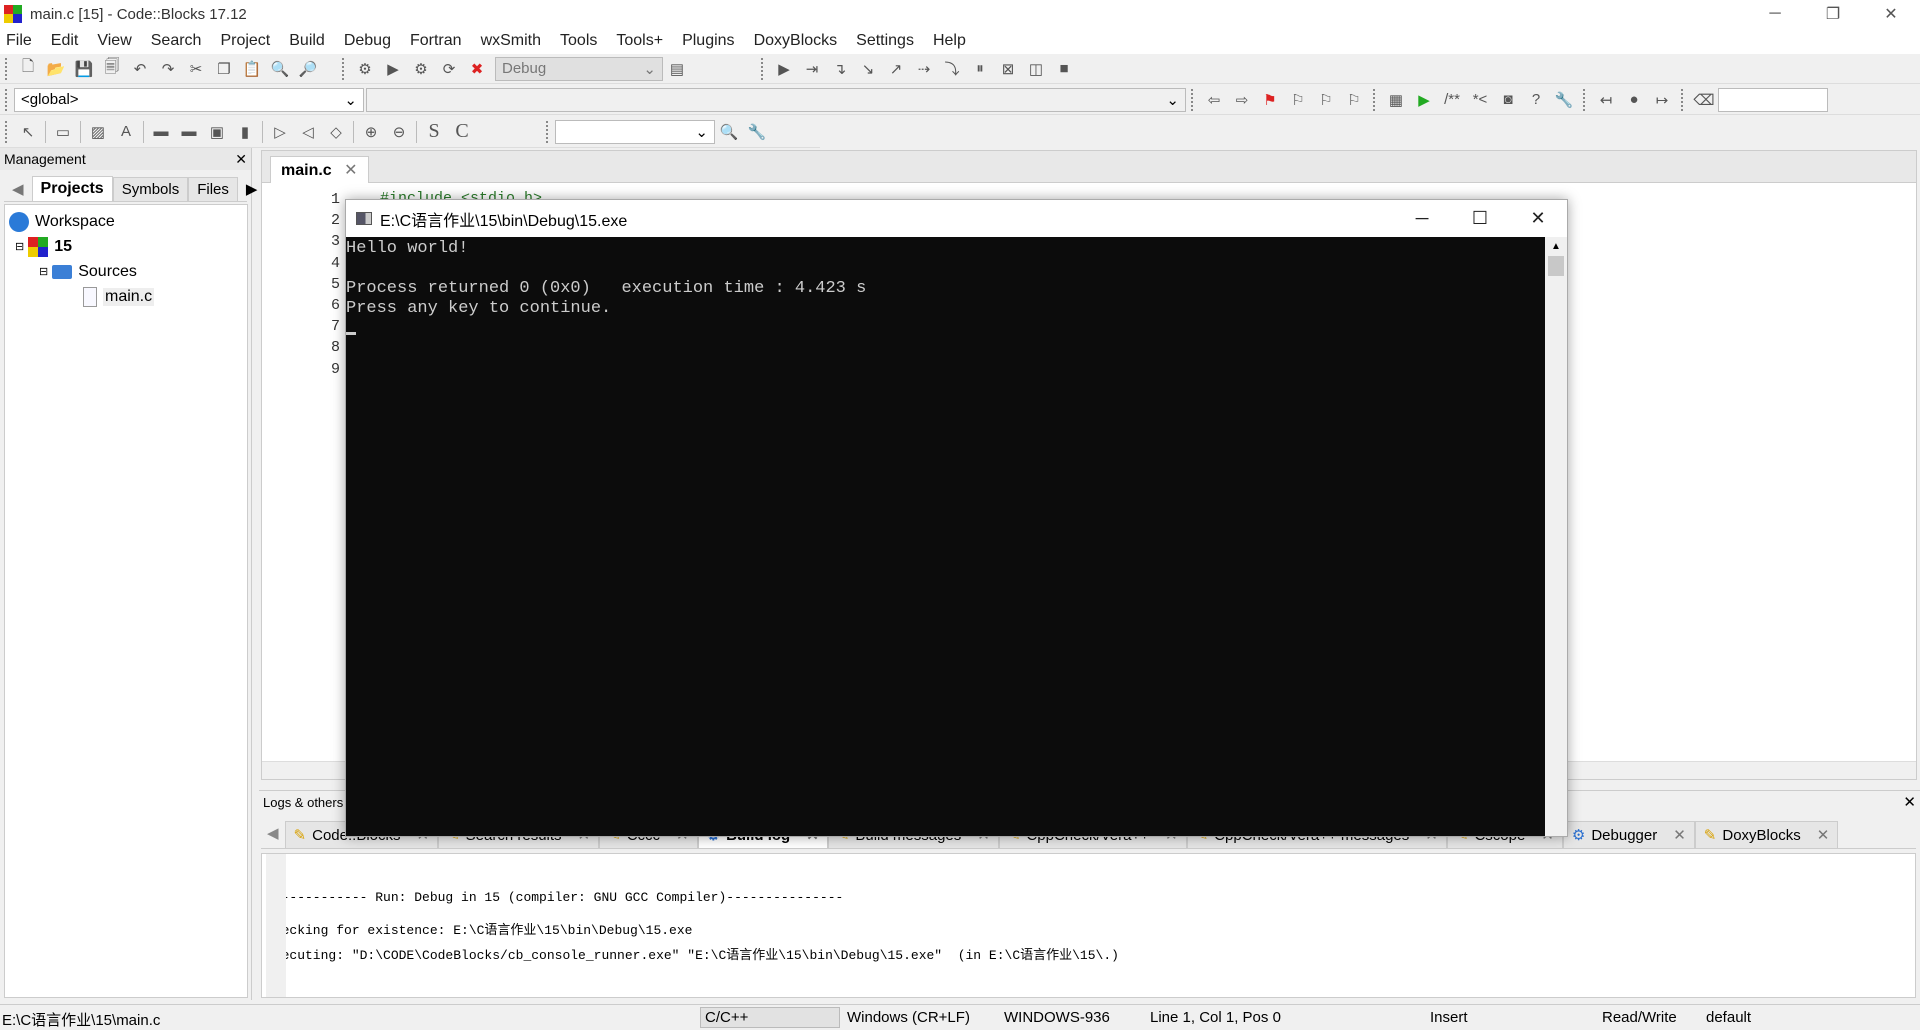 The height and width of the screenshot is (1030, 1920). What do you see at coordinates (952, 69) in the screenshot?
I see `step-into-instruction-icon: ⤵` at bounding box center [952, 69].